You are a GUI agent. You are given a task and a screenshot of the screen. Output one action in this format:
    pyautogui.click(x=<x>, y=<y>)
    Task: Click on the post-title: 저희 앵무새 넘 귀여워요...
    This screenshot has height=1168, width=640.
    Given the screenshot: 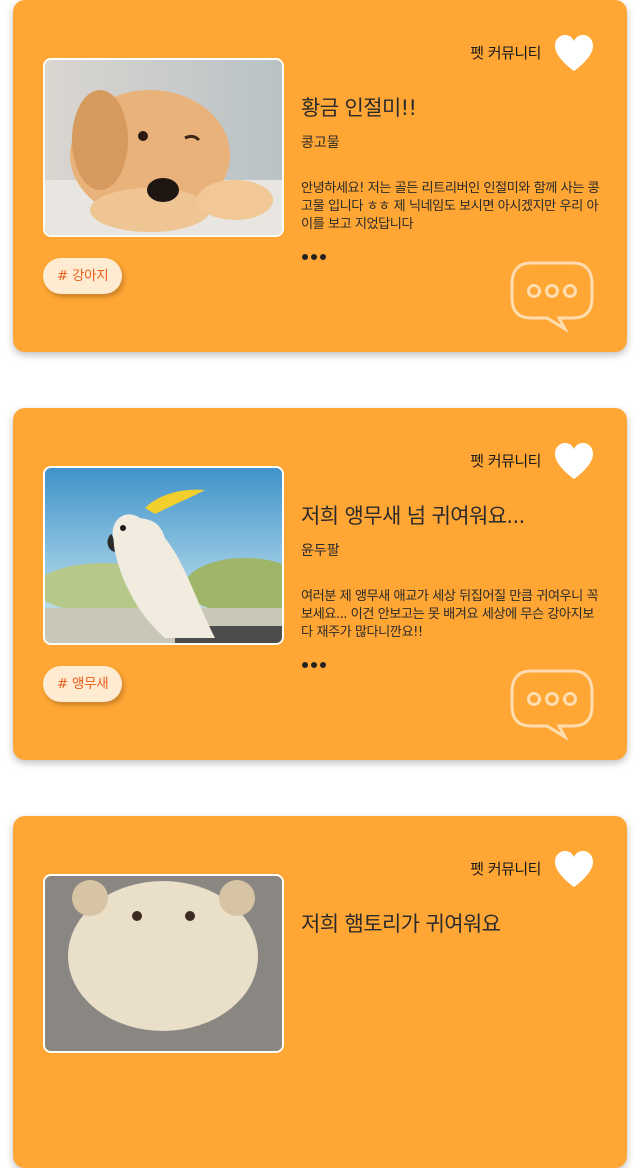 What is the action you would take?
    pyautogui.click(x=451, y=515)
    